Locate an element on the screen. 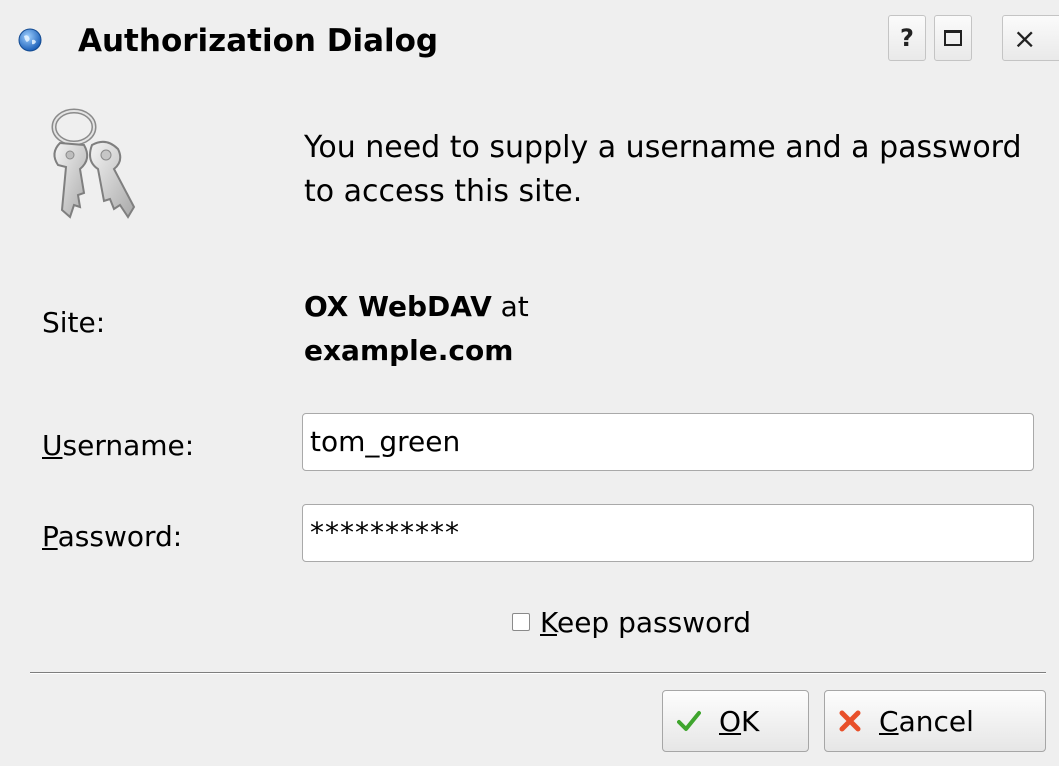 The width and height of the screenshot is (1059, 766). site-label: Site: is located at coordinates (74, 322).